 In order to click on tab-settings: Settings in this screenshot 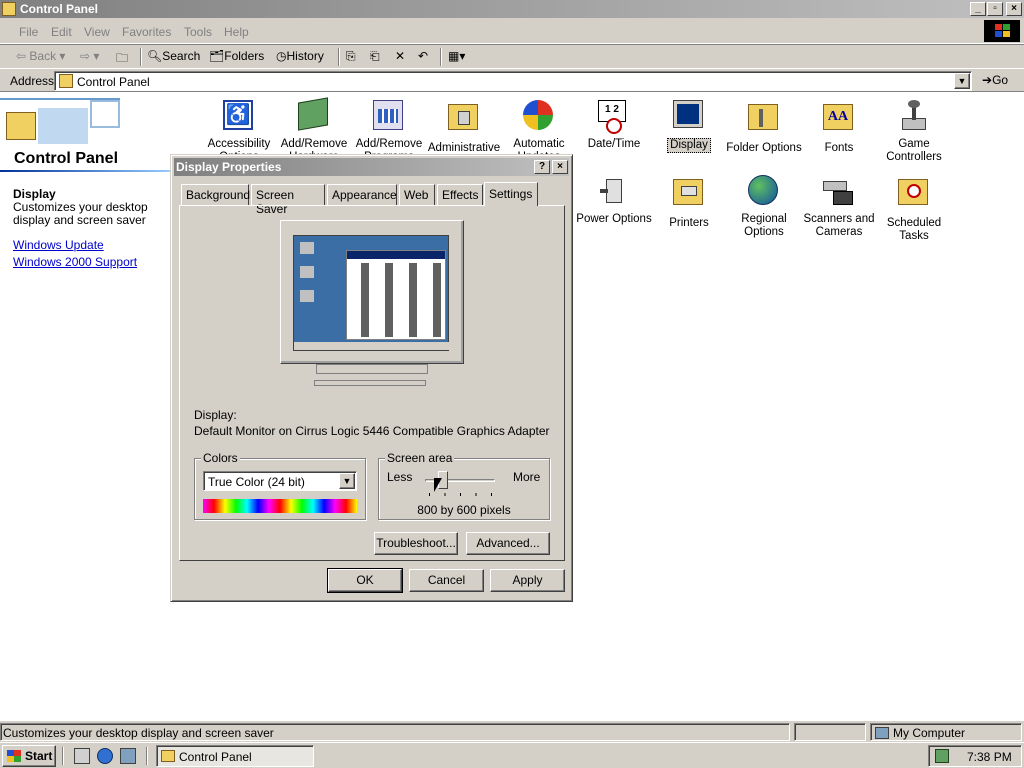, I will do `click(511, 194)`.